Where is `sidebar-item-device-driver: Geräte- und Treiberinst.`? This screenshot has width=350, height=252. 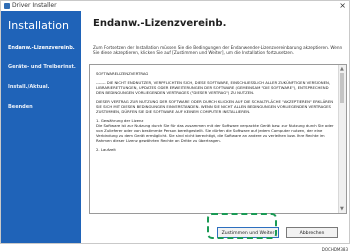 sidebar-item-device-driver: Geräte- und Treiberinst. is located at coordinates (42, 67).